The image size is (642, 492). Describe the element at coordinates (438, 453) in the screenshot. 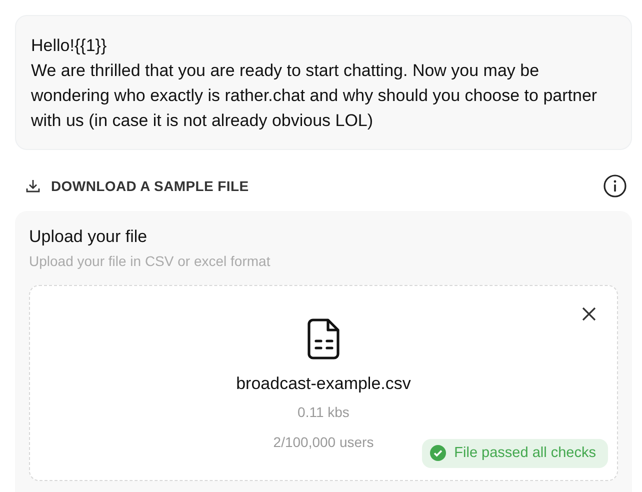

I see `check-circle-icon` at that location.